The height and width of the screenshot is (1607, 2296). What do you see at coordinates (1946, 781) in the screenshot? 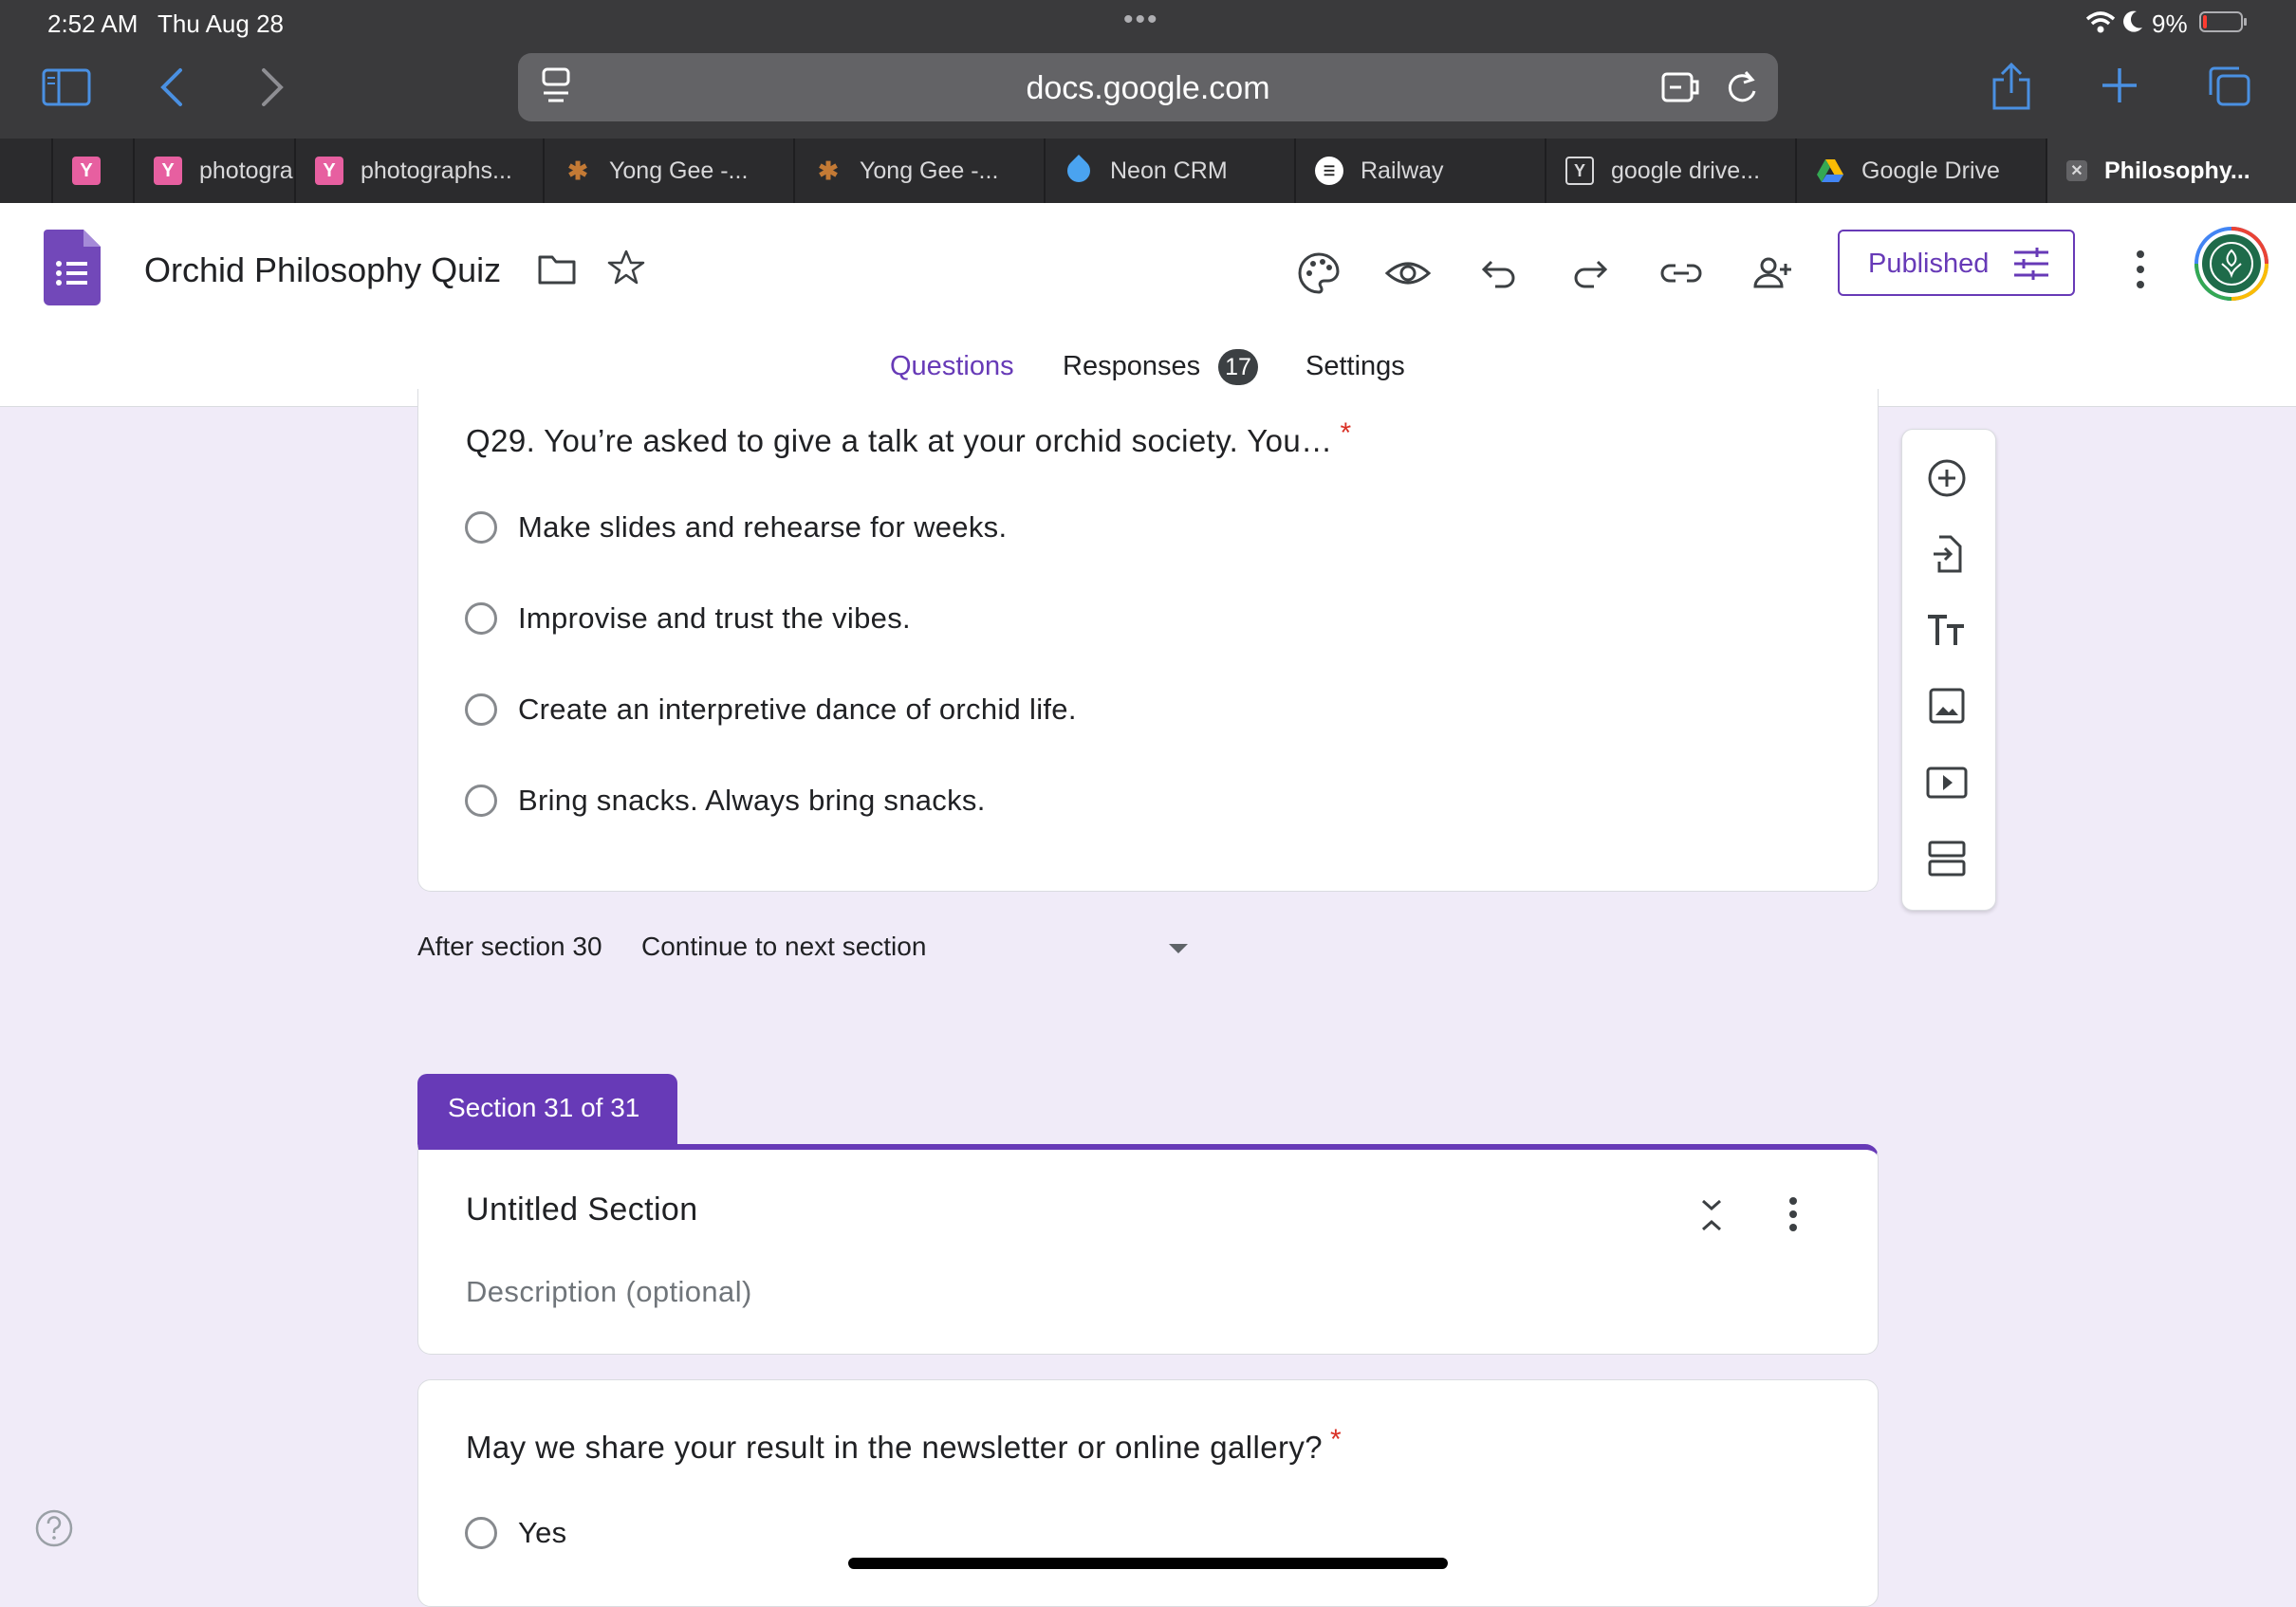
I see `add-video-icon` at bounding box center [1946, 781].